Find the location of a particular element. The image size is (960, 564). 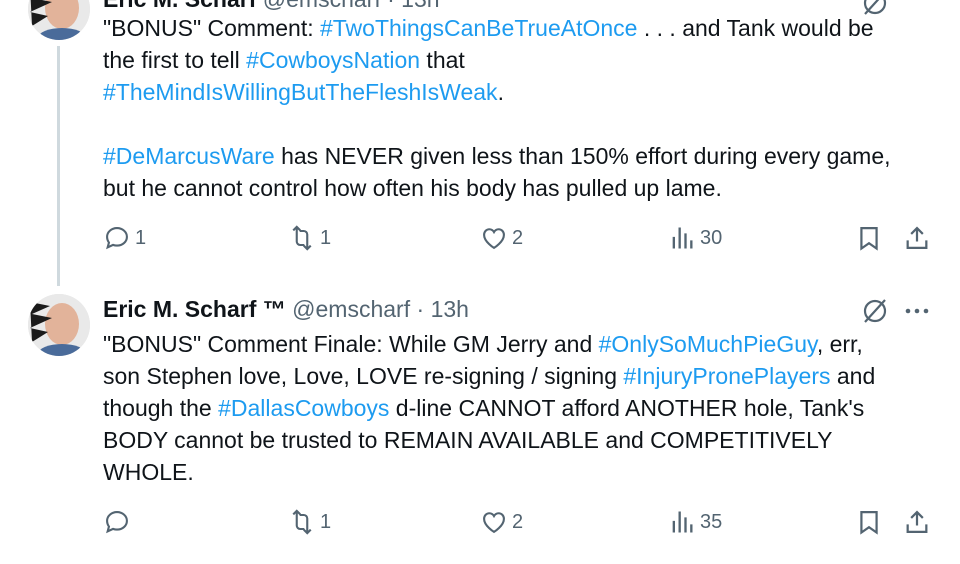

hashtag-link: #CowboysNation is located at coordinates (333, 60).